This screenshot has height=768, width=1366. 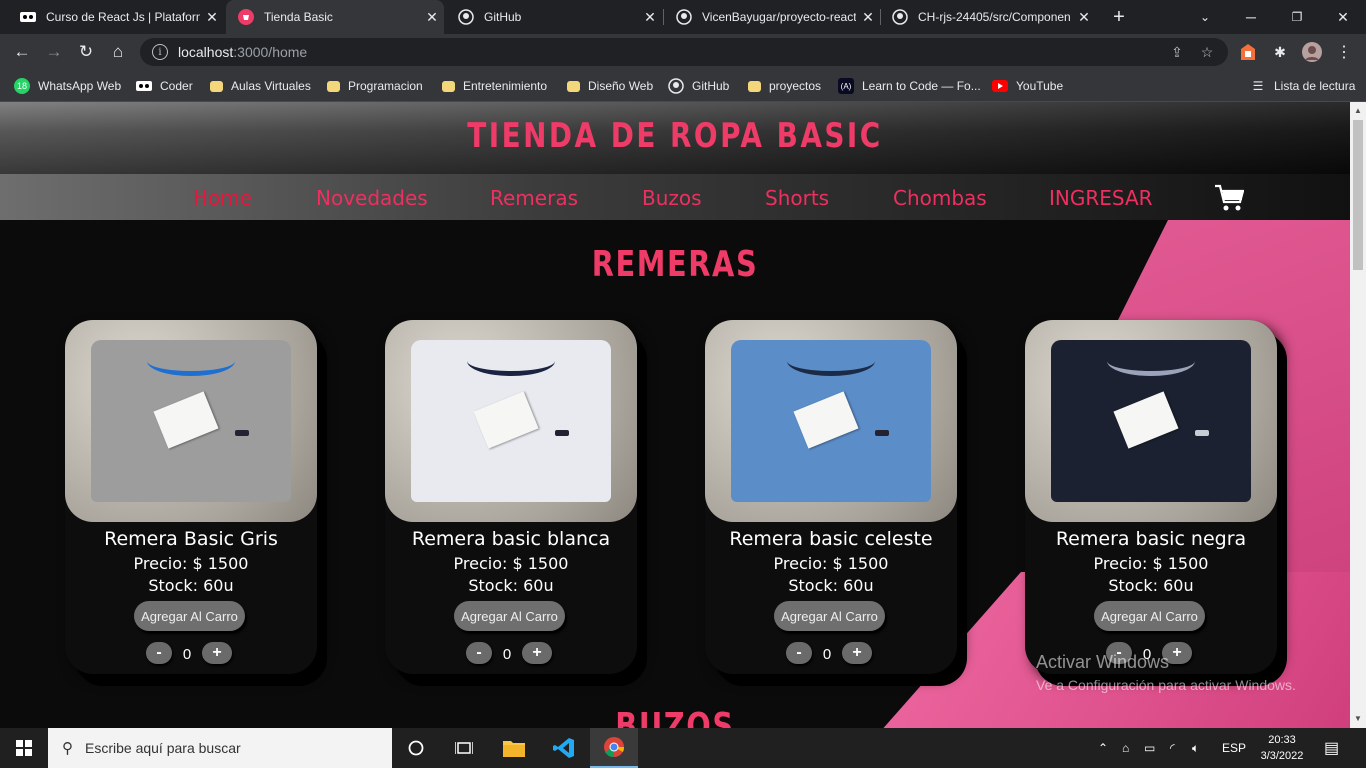 I want to click on nav-home: Home, so click(x=222, y=198).